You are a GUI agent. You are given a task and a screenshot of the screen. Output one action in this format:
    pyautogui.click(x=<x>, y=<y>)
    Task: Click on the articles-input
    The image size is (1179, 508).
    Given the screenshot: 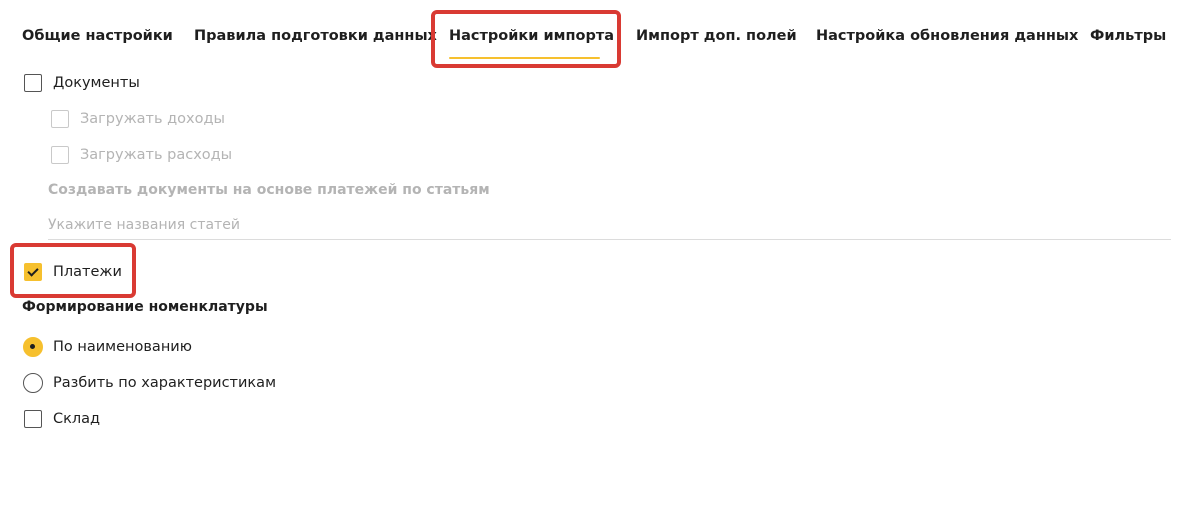 What is the action you would take?
    pyautogui.click(x=609, y=225)
    